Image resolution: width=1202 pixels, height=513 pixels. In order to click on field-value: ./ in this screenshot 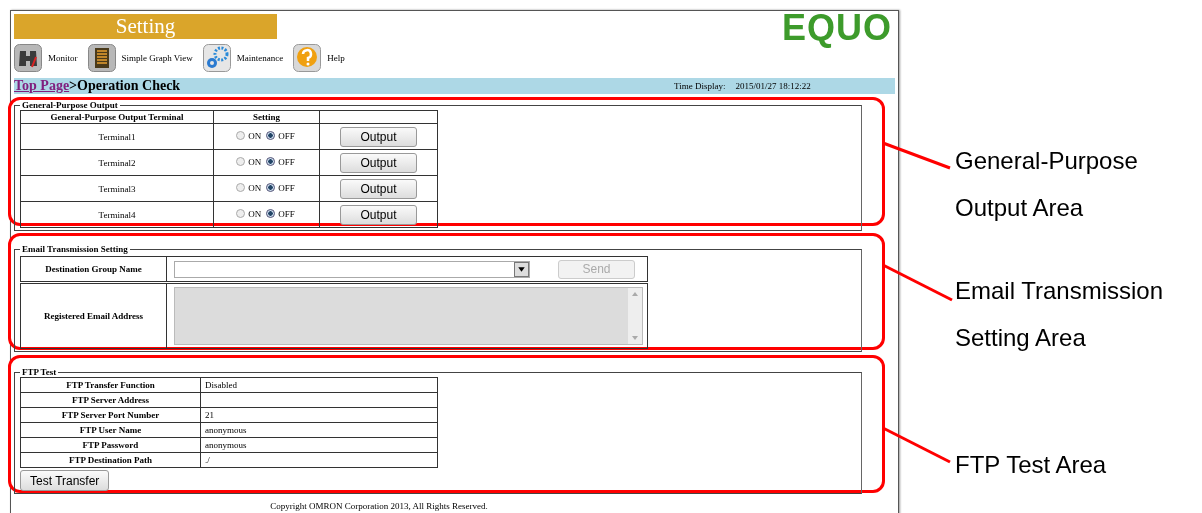, I will do `click(207, 460)`.